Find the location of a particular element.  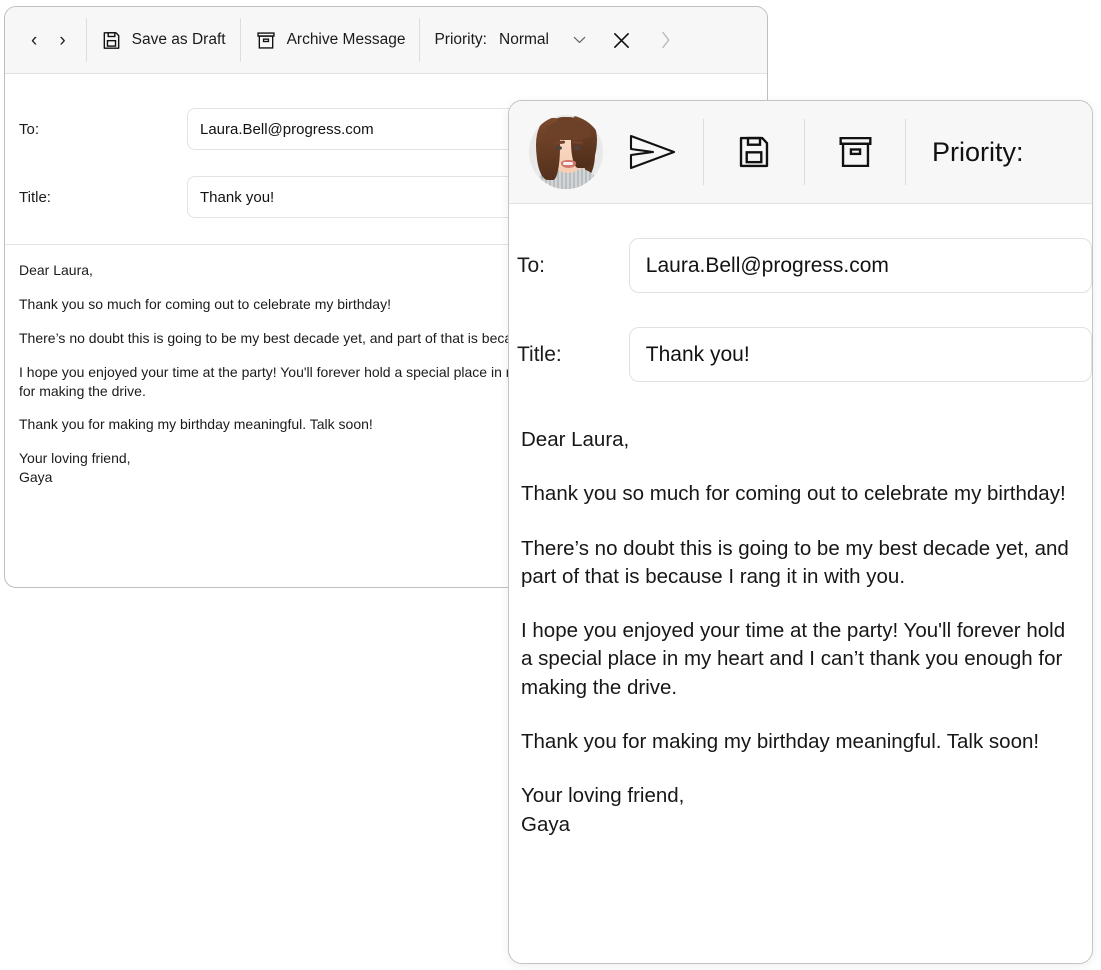

archive-message-button: Archive Message is located at coordinates (330, 40).